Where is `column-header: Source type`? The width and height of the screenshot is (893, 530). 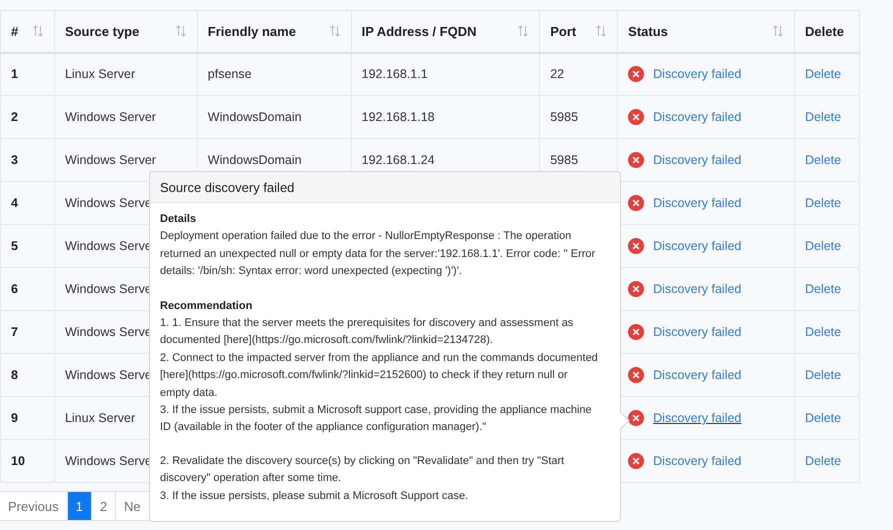
column-header: Source type is located at coordinates (102, 31).